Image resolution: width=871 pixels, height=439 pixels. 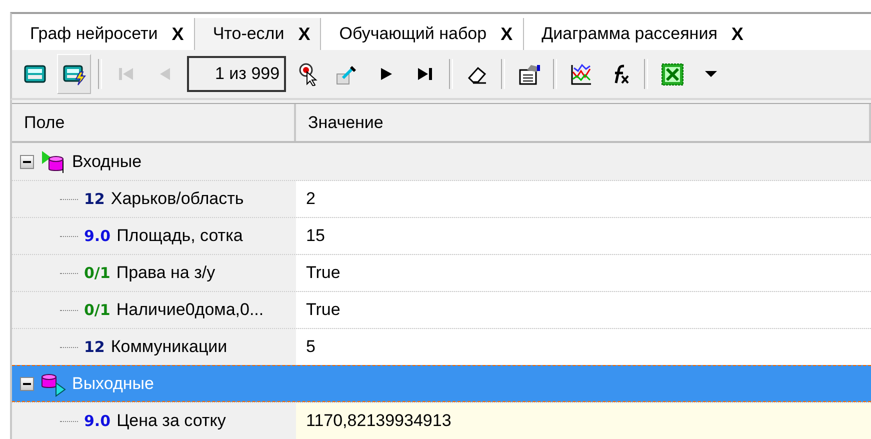 I want to click on field-name: Цена за сотку, so click(x=171, y=421).